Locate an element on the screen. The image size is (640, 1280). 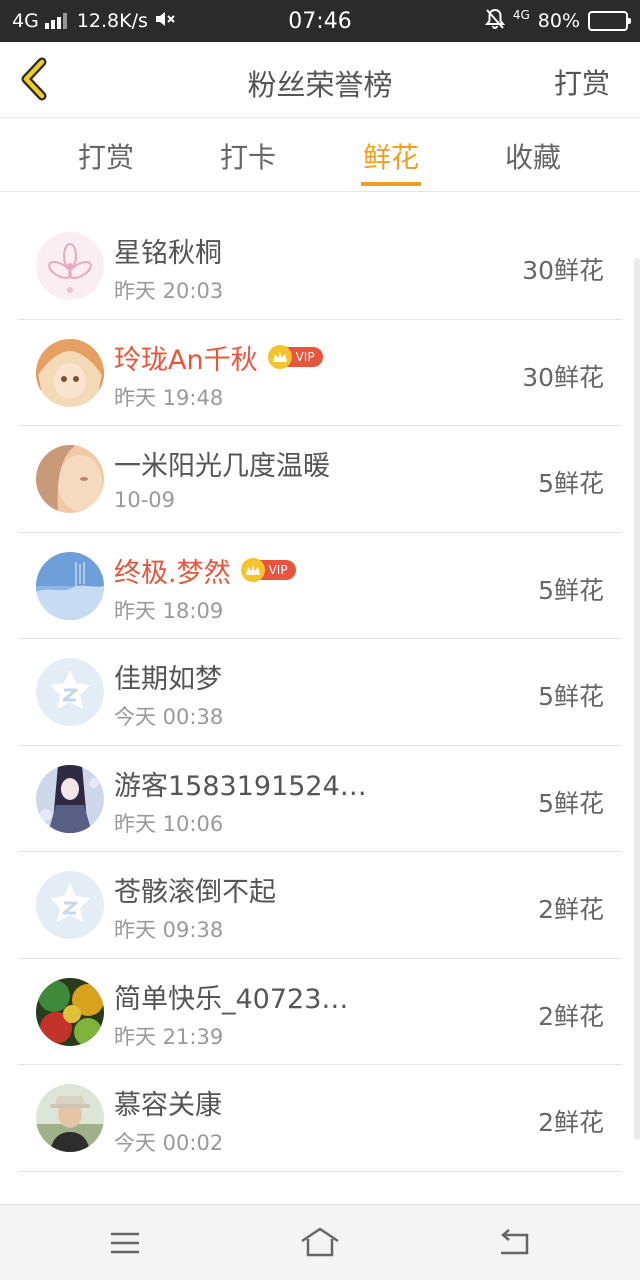
list-item: 佳期如梦 今天 00:38 5鲜花 is located at coordinates (320, 692).